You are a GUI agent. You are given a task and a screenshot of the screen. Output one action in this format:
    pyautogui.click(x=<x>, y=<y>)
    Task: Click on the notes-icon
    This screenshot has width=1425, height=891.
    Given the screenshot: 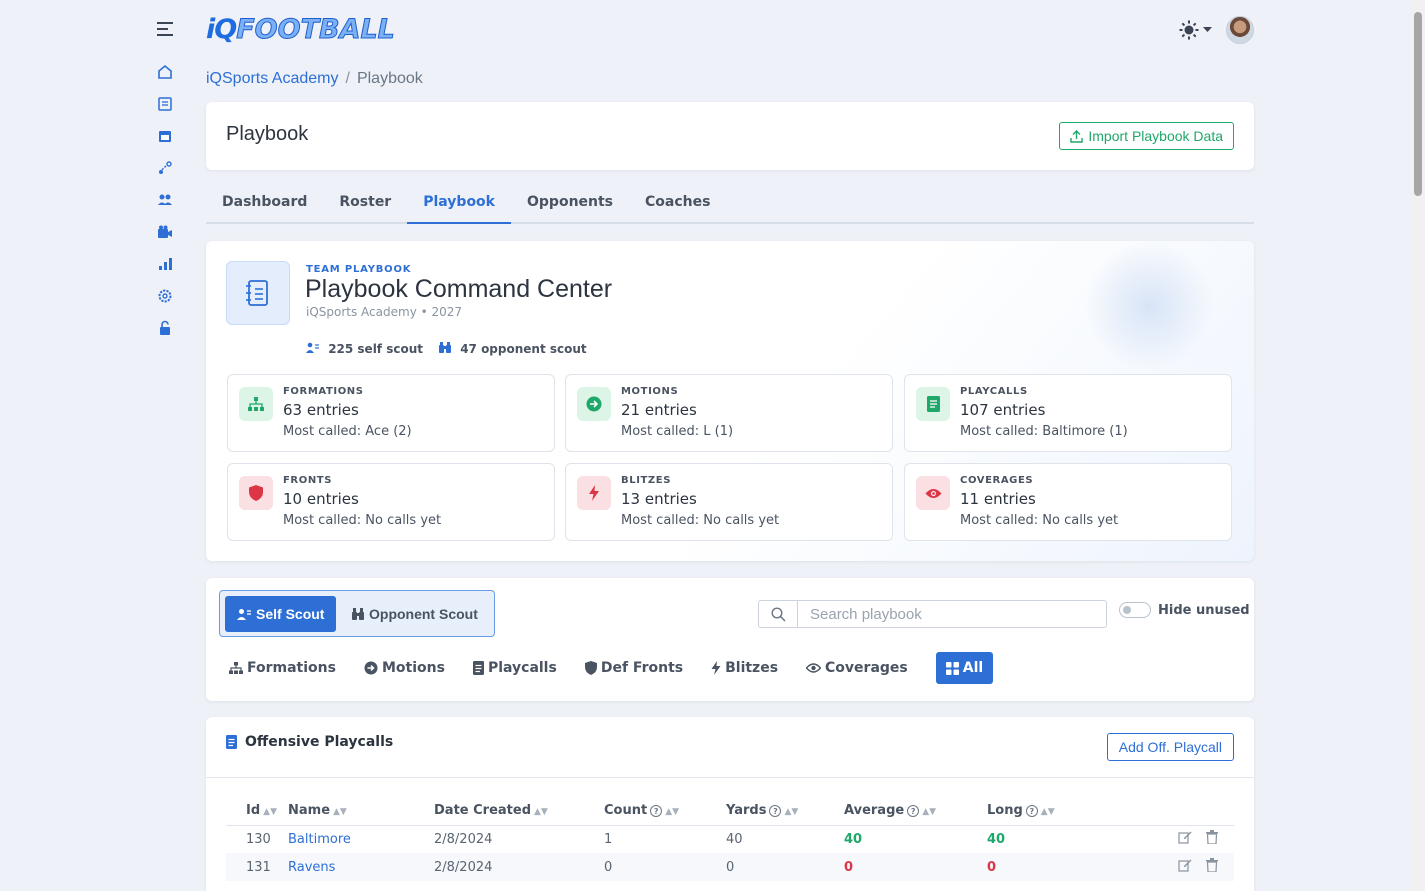 What is the action you would take?
    pyautogui.click(x=165, y=112)
    